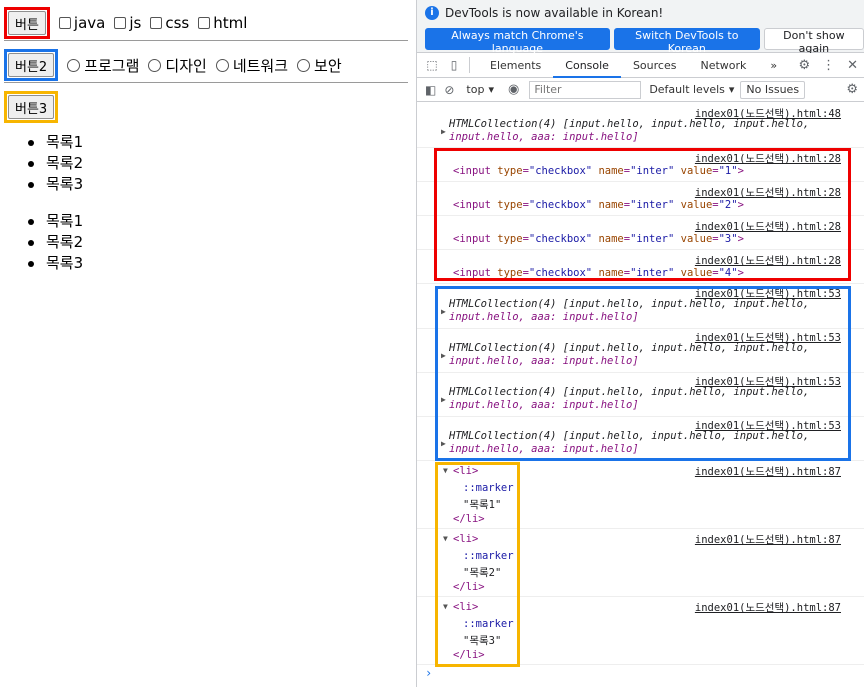 This screenshot has width=864, height=687. Describe the element at coordinates (449, 90) in the screenshot. I see `clear-console-icon: ⊘` at that location.